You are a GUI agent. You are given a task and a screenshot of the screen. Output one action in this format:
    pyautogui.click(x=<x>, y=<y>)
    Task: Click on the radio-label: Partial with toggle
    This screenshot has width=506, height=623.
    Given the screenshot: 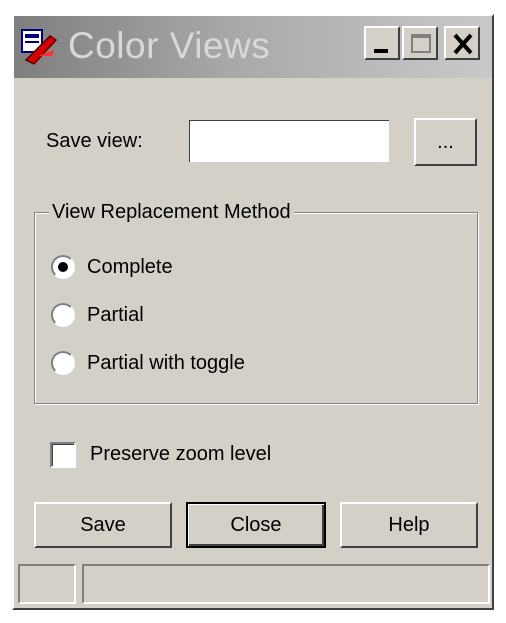 What is the action you would take?
    pyautogui.click(x=166, y=363)
    